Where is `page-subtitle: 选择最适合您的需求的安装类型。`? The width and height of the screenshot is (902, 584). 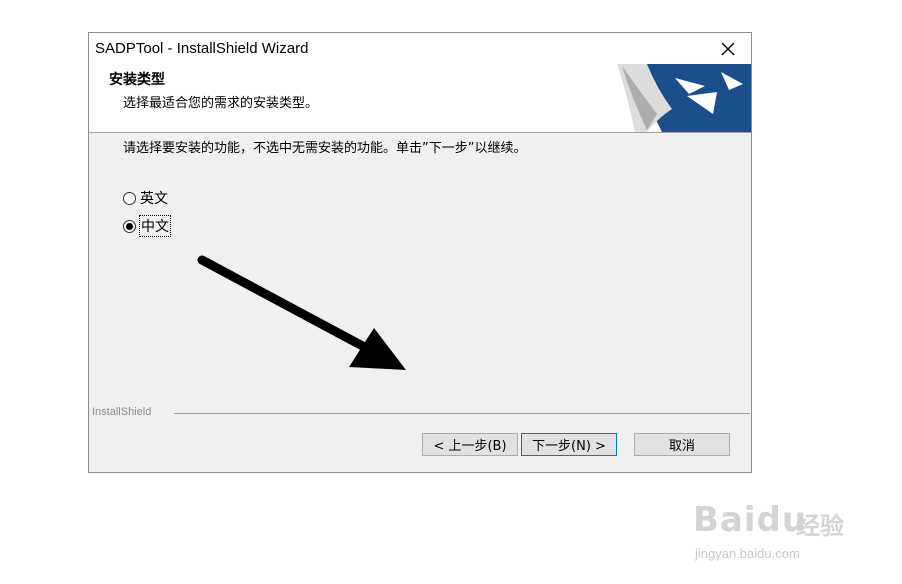
page-subtitle: 选择最适合您的需求的安装类型。 is located at coordinates (221, 103).